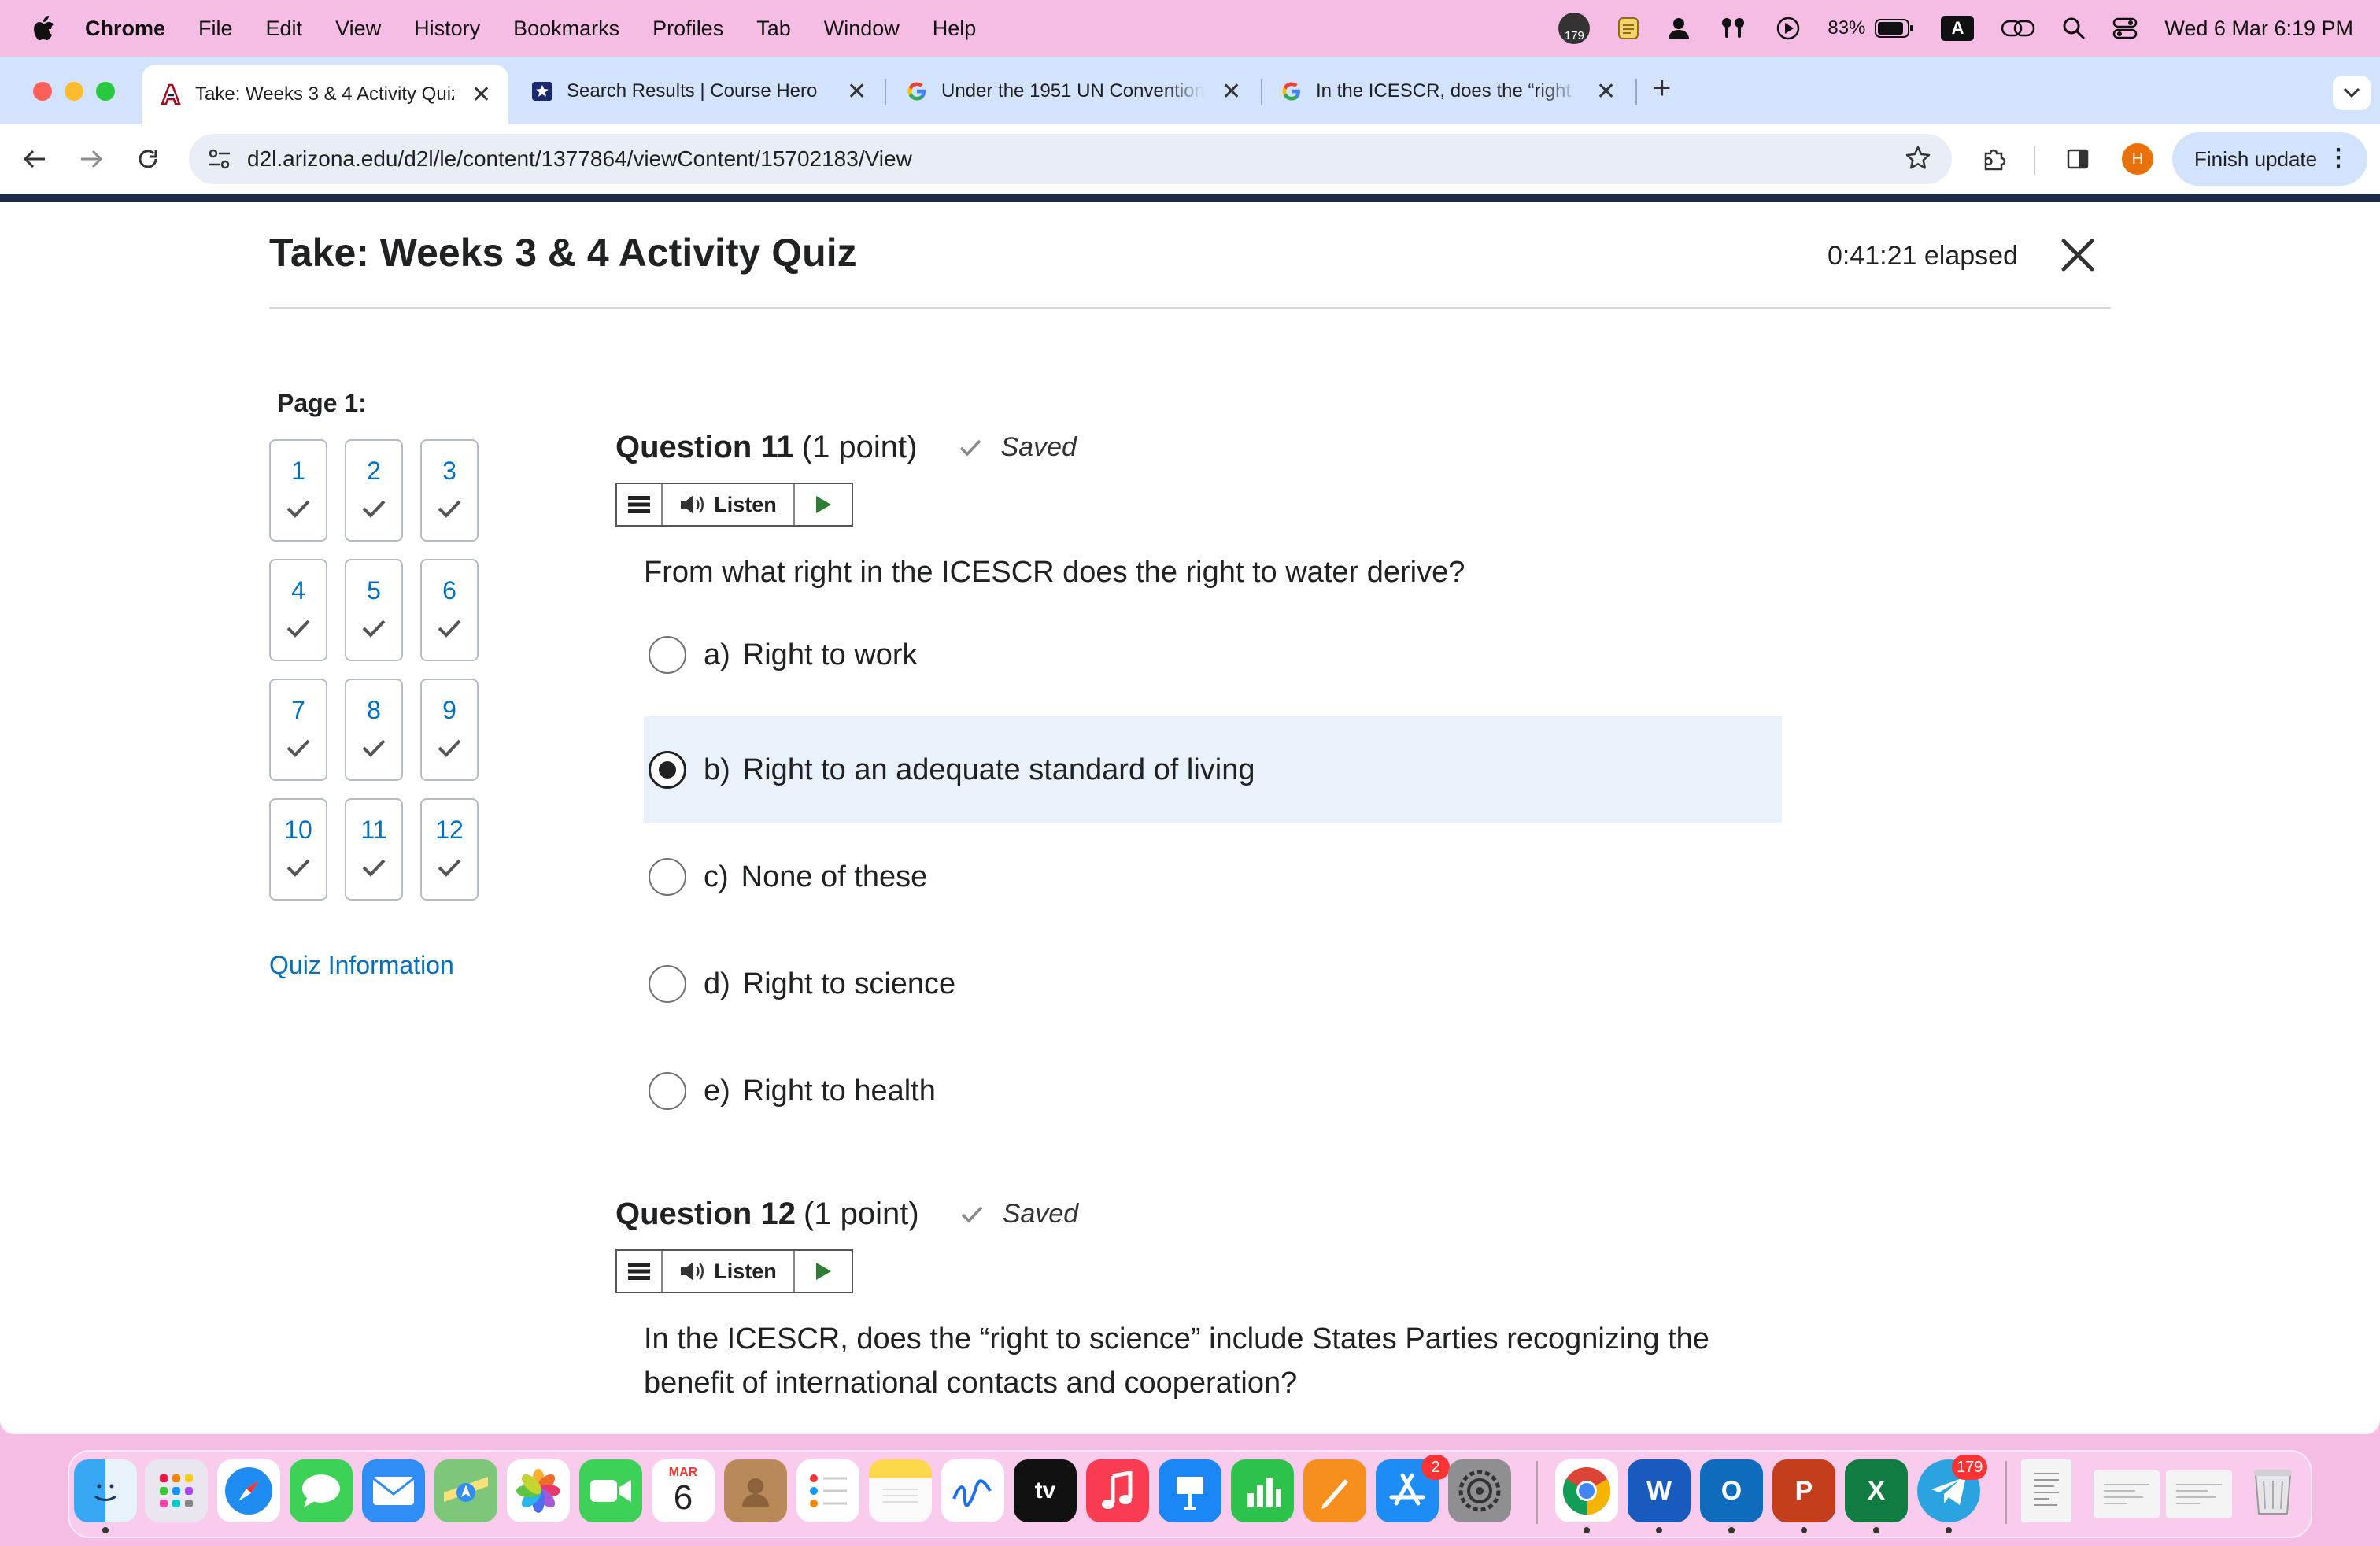  What do you see at coordinates (321, 1490) in the screenshot?
I see `messages-icon` at bounding box center [321, 1490].